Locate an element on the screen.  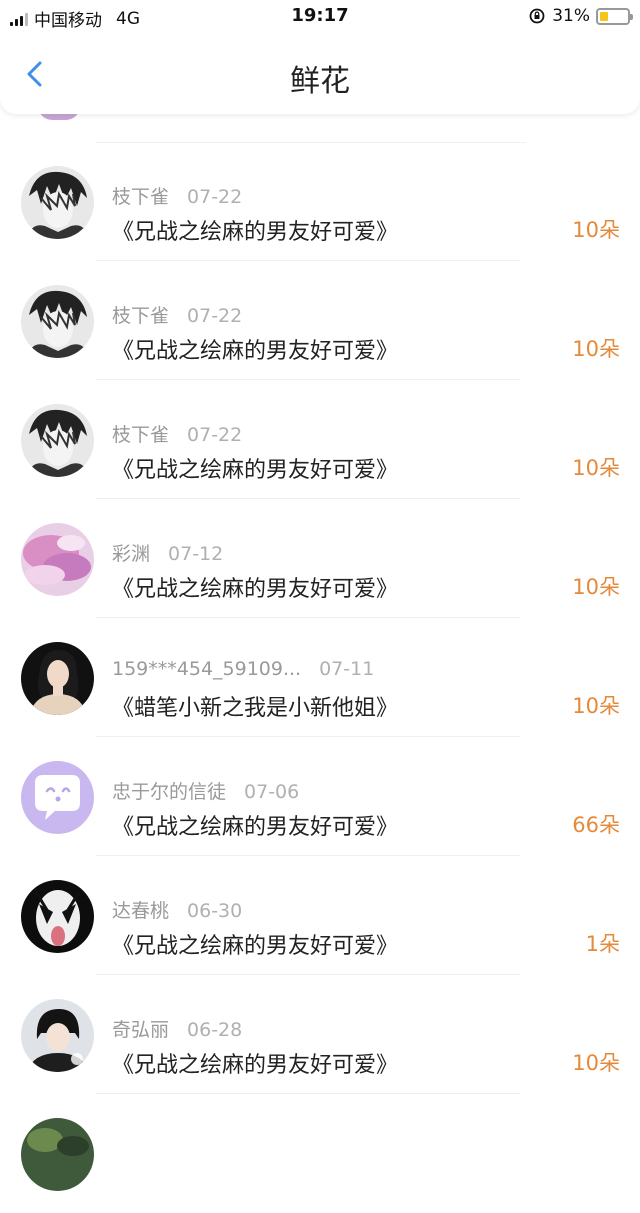
nav-bar: 鲜花 is located at coordinates (320, 74).